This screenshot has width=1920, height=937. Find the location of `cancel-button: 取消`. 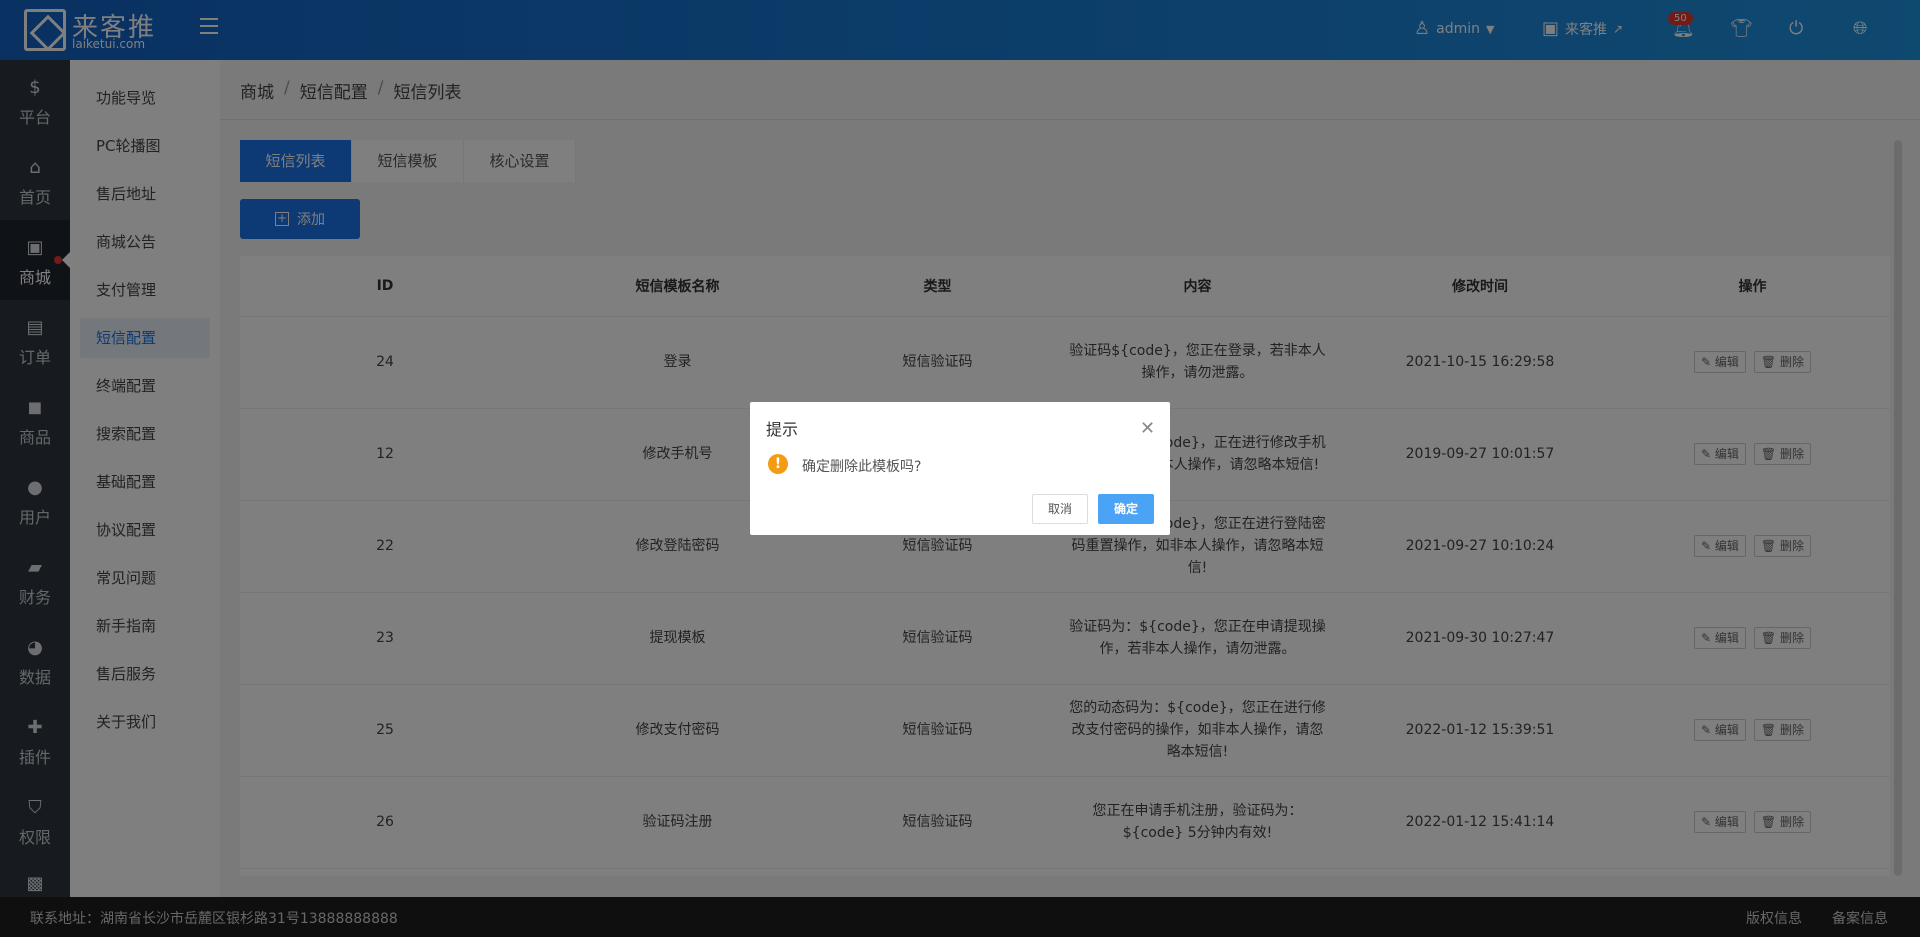

cancel-button: 取消 is located at coordinates (1060, 509).